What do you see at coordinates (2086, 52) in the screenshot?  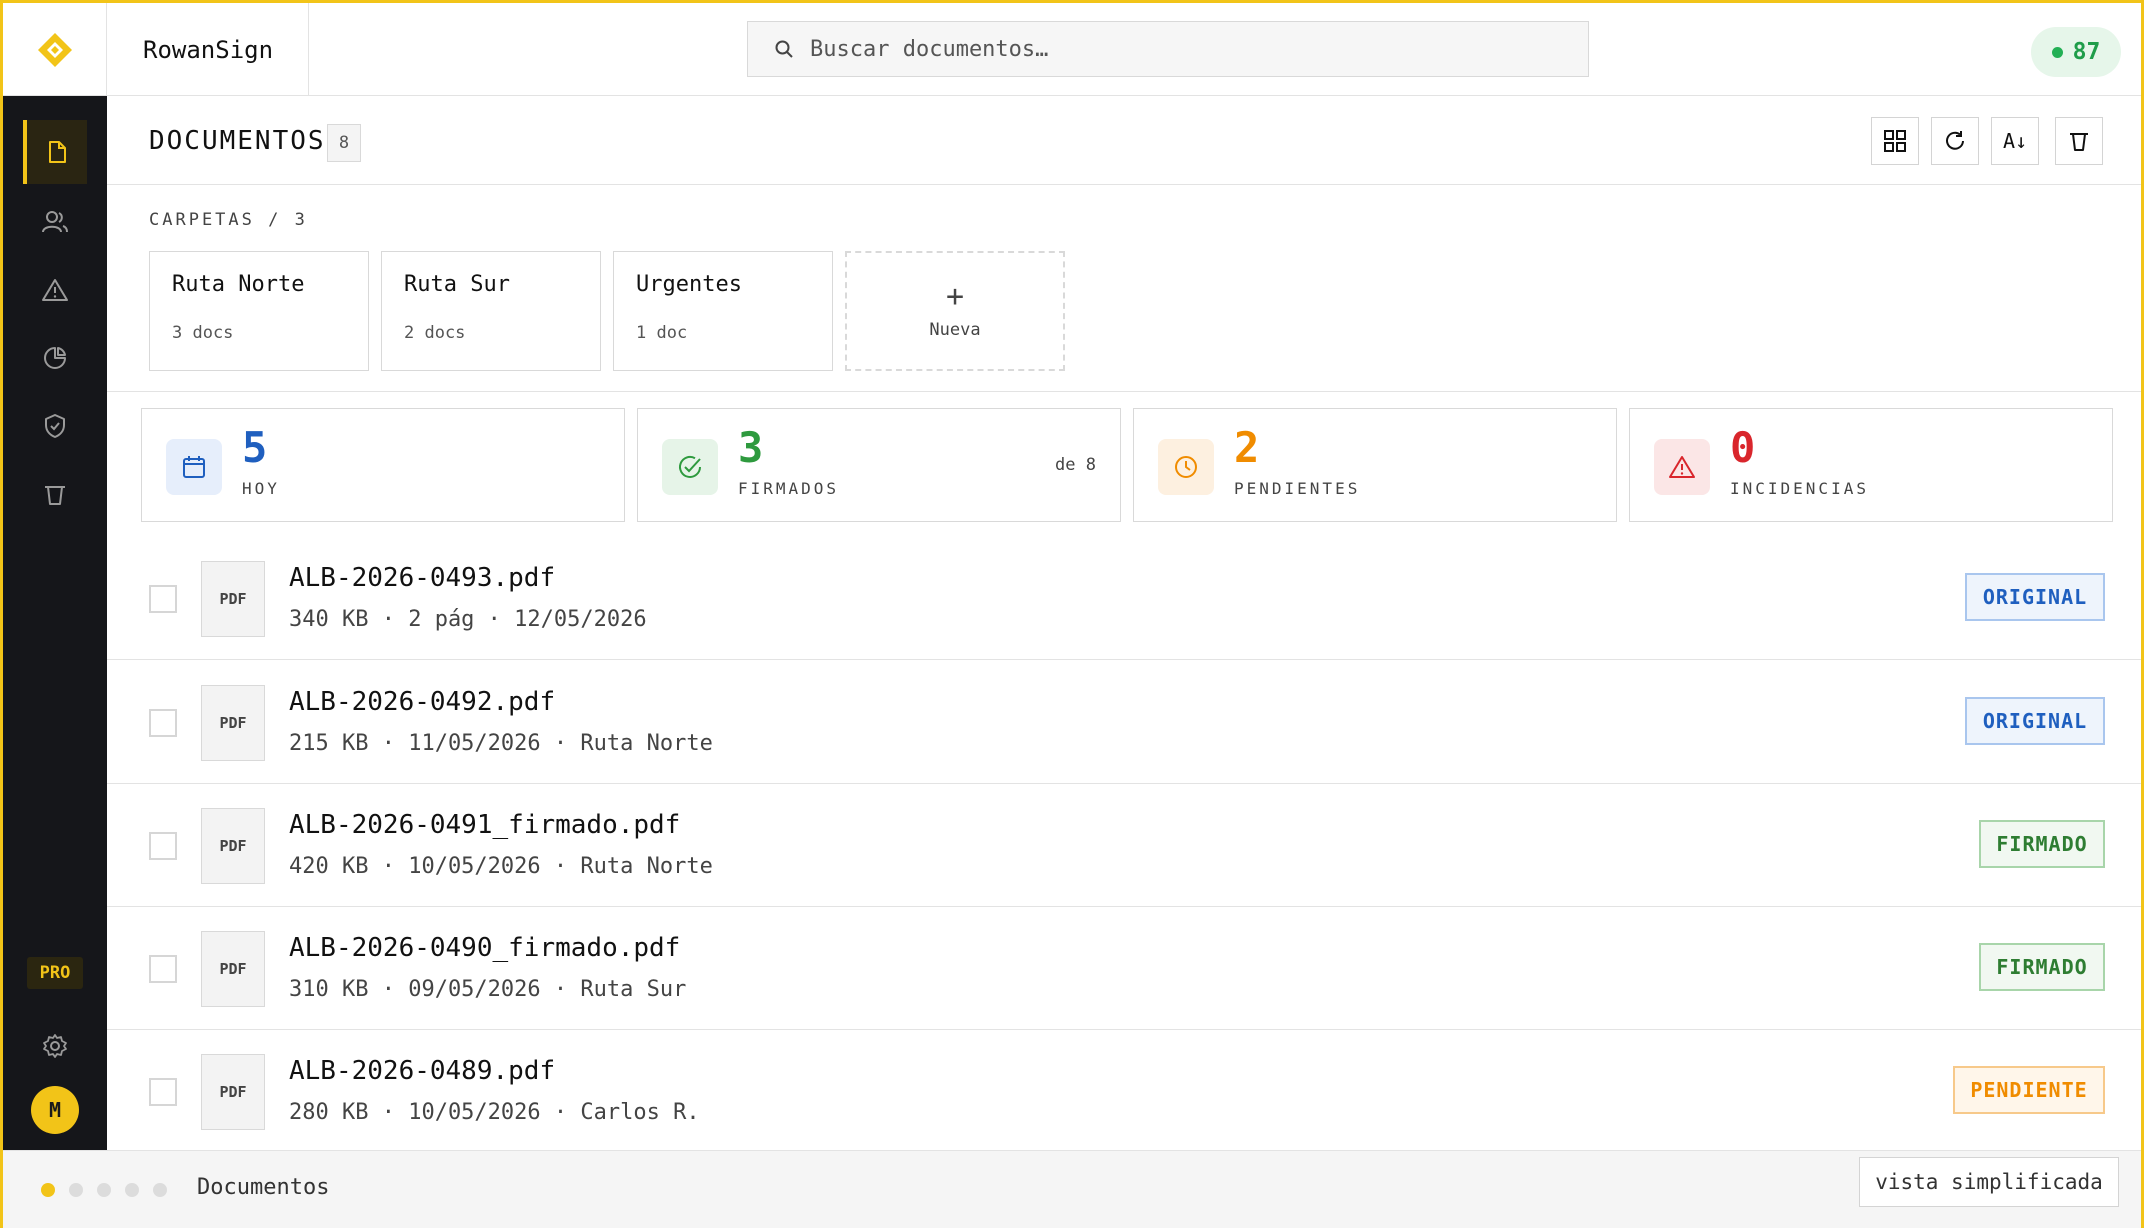 I see `score-value: 87` at bounding box center [2086, 52].